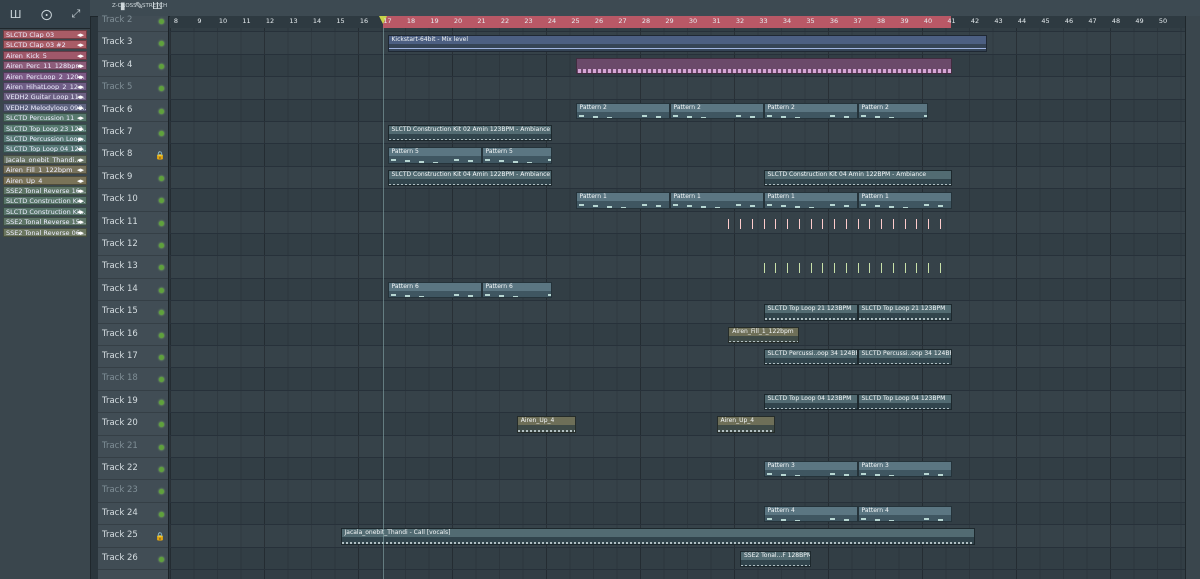 The height and width of the screenshot is (579, 1200). Describe the element at coordinates (45, 55) in the screenshot. I see `browser-item: Airen_Kick_5 ◂▸` at that location.